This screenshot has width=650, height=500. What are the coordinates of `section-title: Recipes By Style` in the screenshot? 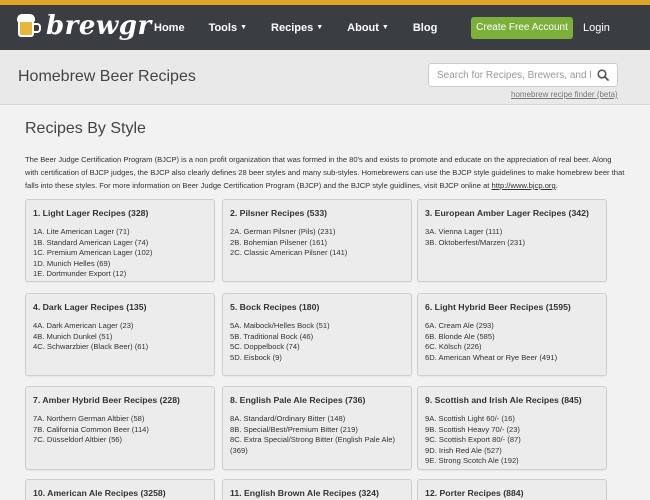 It's located at (85, 128).